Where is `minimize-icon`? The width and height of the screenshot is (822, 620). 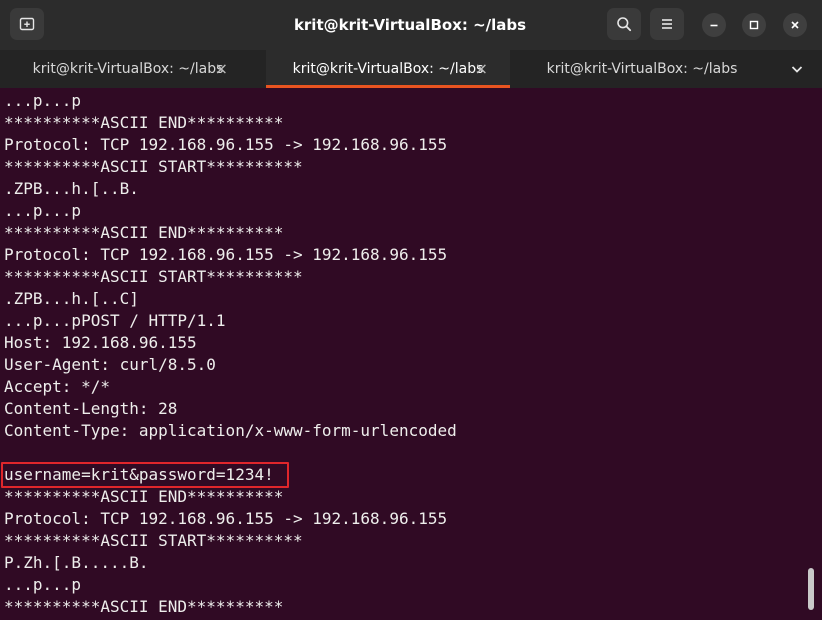 minimize-icon is located at coordinates (714, 25).